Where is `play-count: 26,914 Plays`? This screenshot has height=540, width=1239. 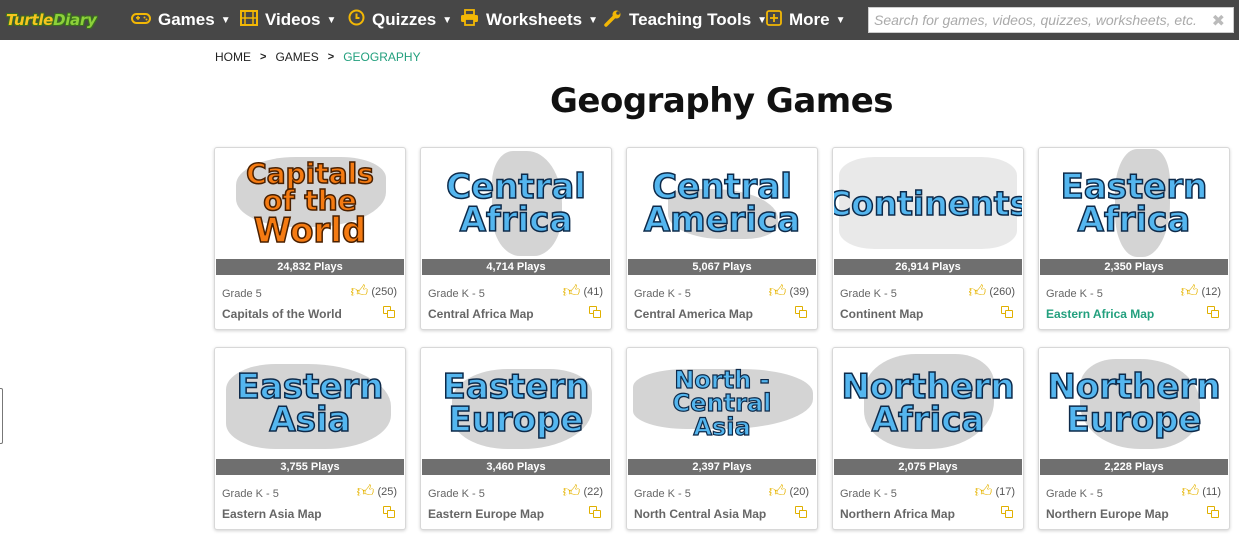 play-count: 26,914 Plays is located at coordinates (928, 267).